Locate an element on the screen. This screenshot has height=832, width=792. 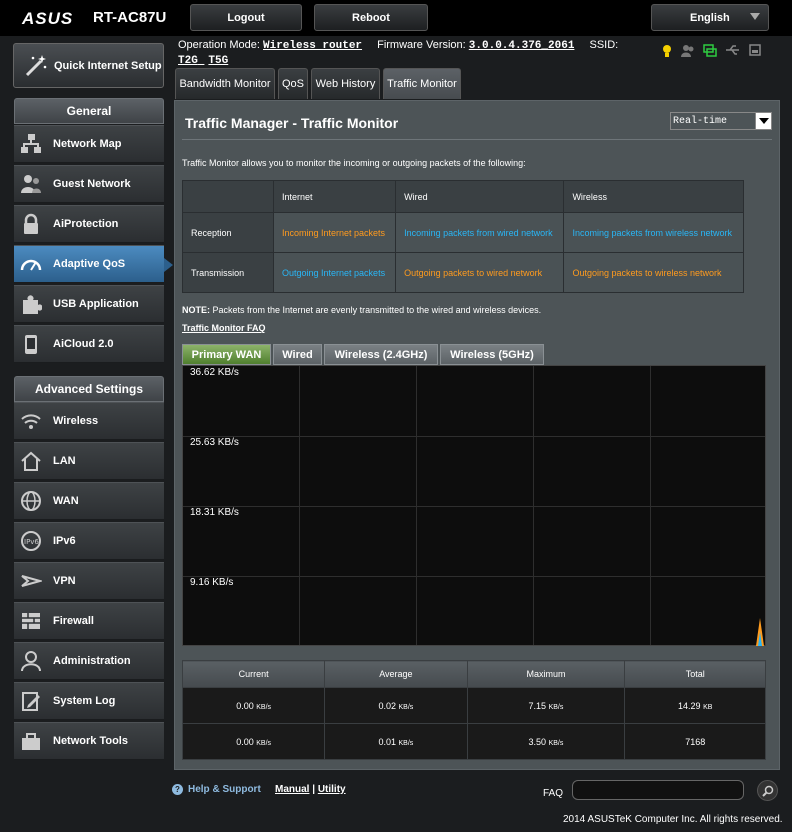
admin-user-icon is located at coordinates (31, 661).